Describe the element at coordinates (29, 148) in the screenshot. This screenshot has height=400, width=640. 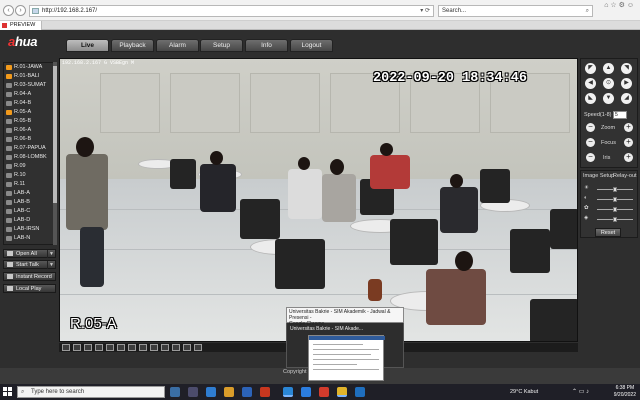
I see `channel-item: R.07-PAPUA` at that location.